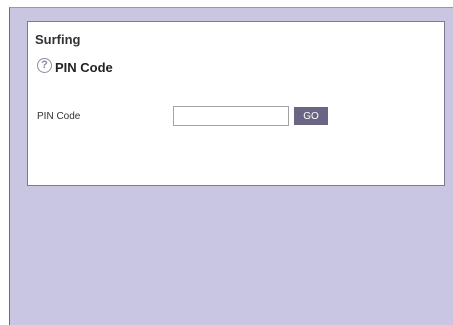 The width and height of the screenshot is (453, 325). What do you see at coordinates (84, 67) in the screenshot?
I see `section-title: PIN Code` at bounding box center [84, 67].